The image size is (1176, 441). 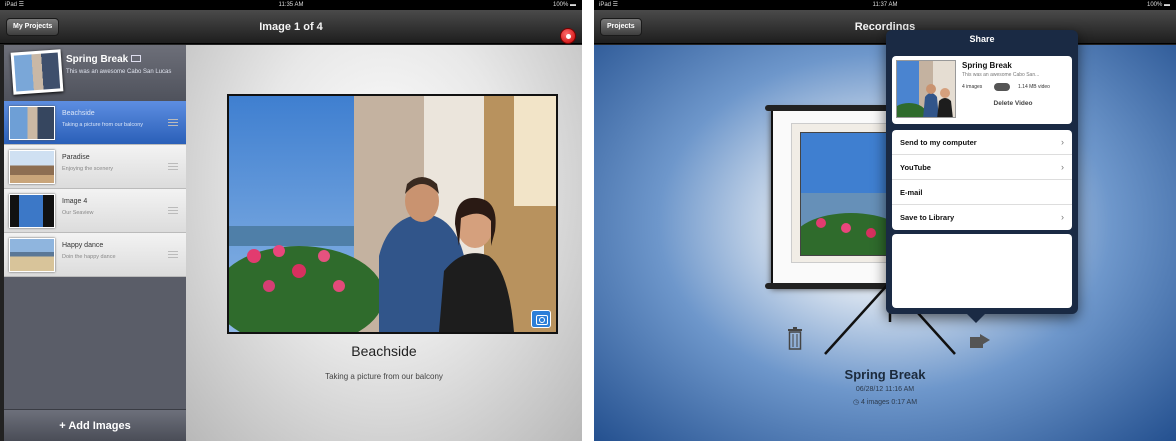 I want to click on share-thumbnail, so click(x=926, y=89).